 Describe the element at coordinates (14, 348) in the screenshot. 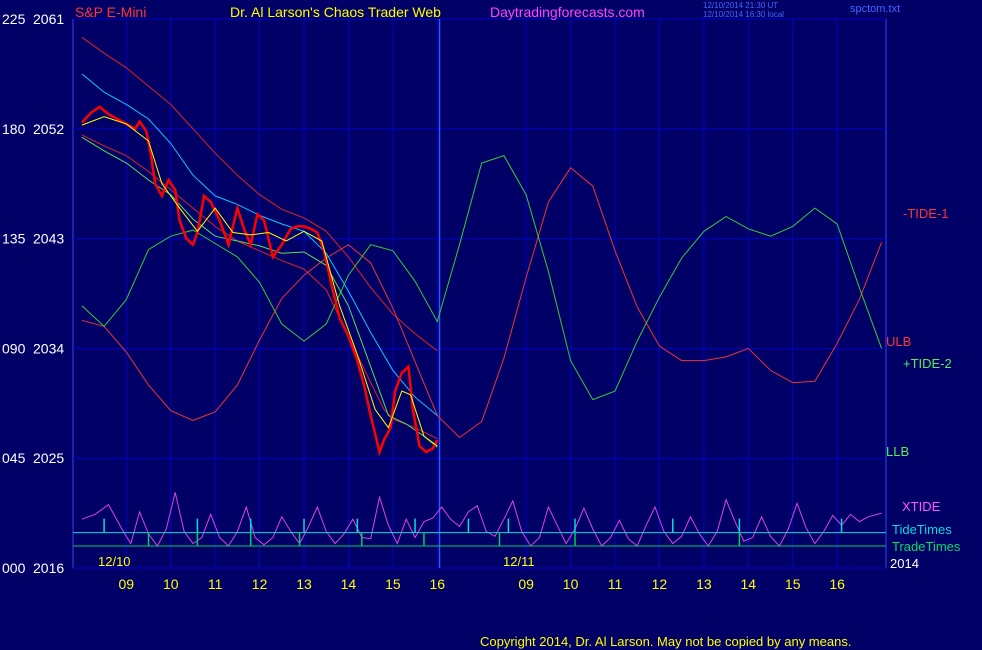

I see `y-left-tick-label: 090` at that location.